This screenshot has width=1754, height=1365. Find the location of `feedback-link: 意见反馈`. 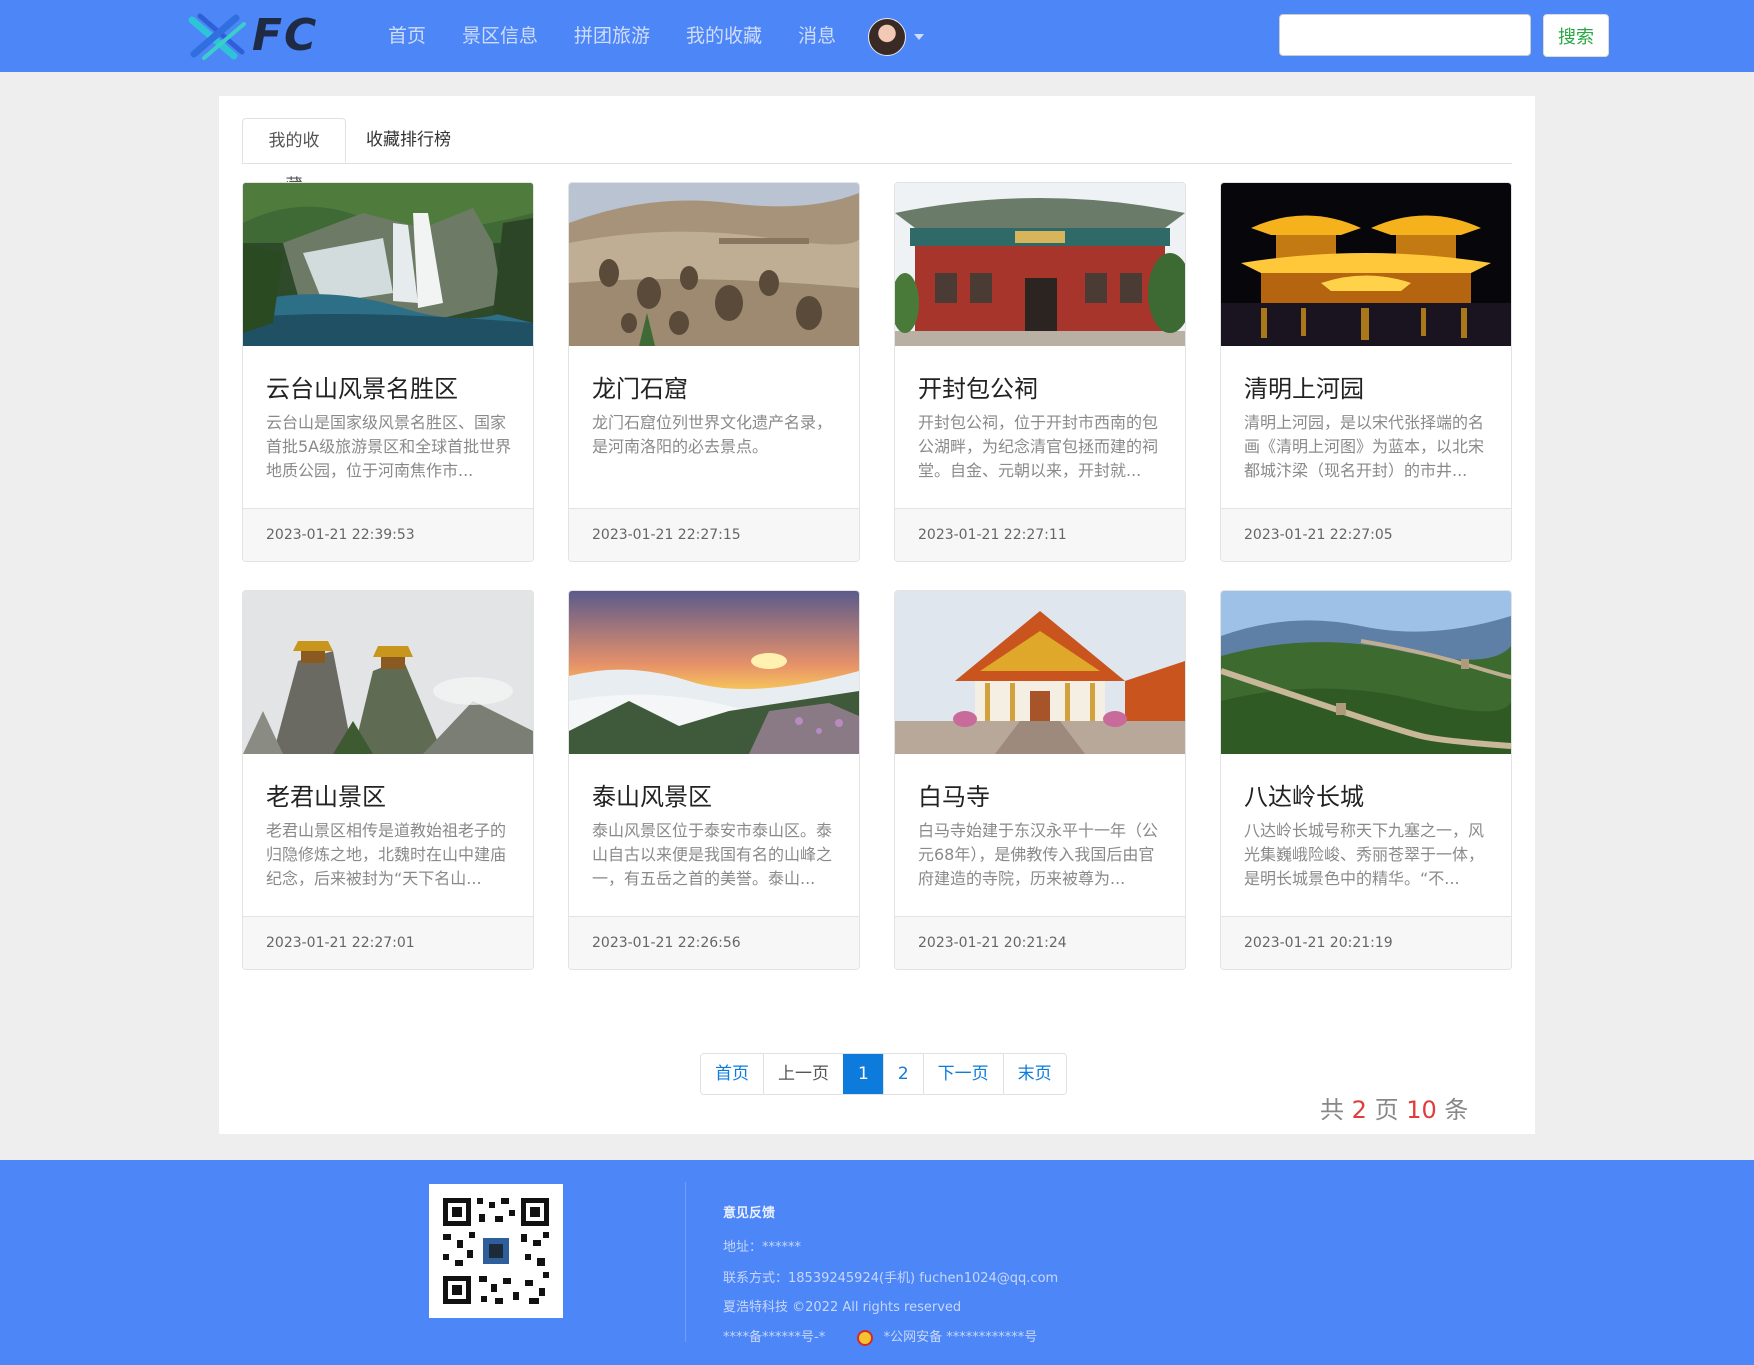

feedback-link: 意见反馈 is located at coordinates (749, 1211).